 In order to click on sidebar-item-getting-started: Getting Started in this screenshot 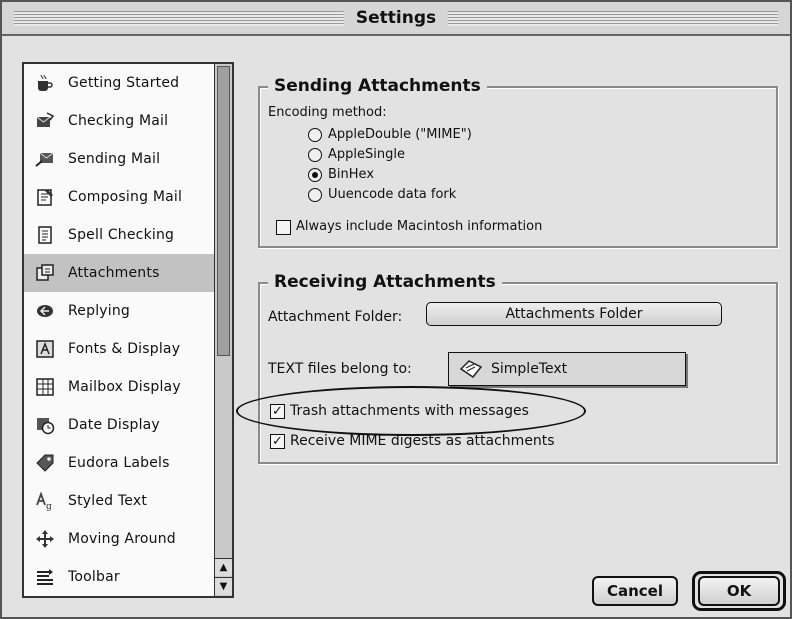, I will do `click(120, 83)`.